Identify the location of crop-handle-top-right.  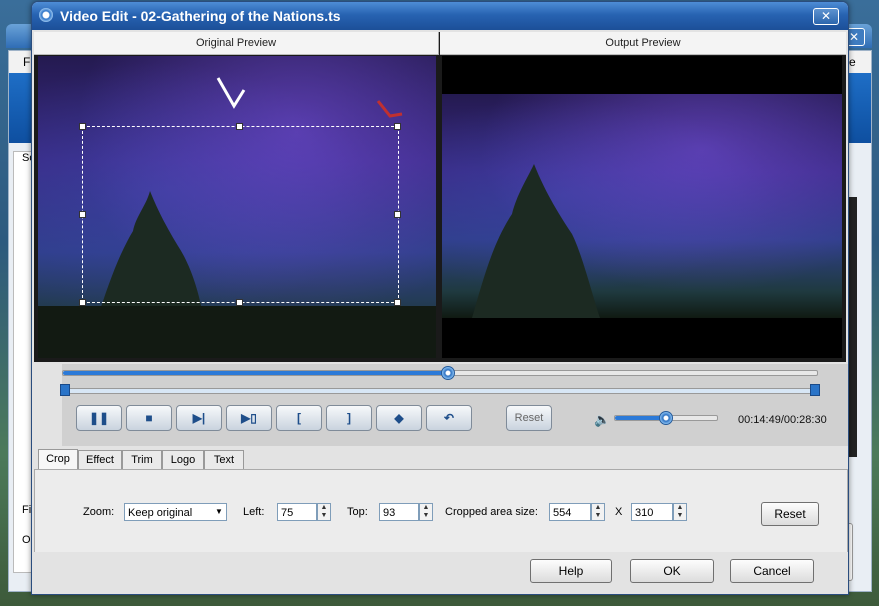
(397, 126).